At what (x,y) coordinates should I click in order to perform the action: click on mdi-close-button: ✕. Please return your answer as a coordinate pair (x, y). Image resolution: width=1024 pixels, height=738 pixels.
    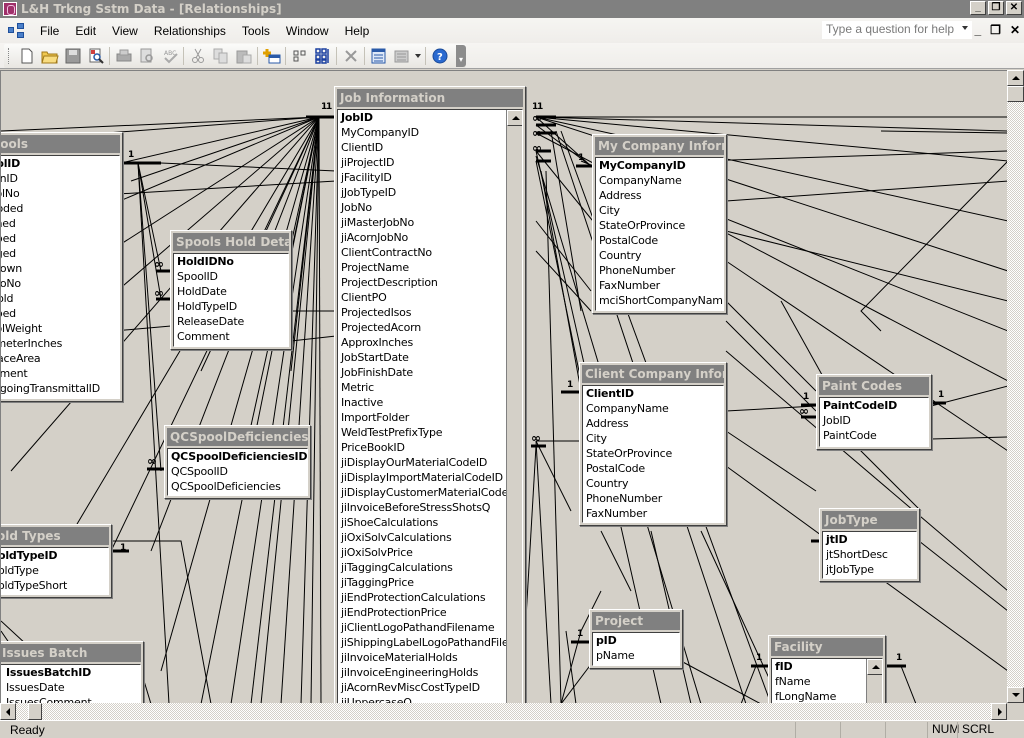
    Looking at the image, I should click on (1015, 30).